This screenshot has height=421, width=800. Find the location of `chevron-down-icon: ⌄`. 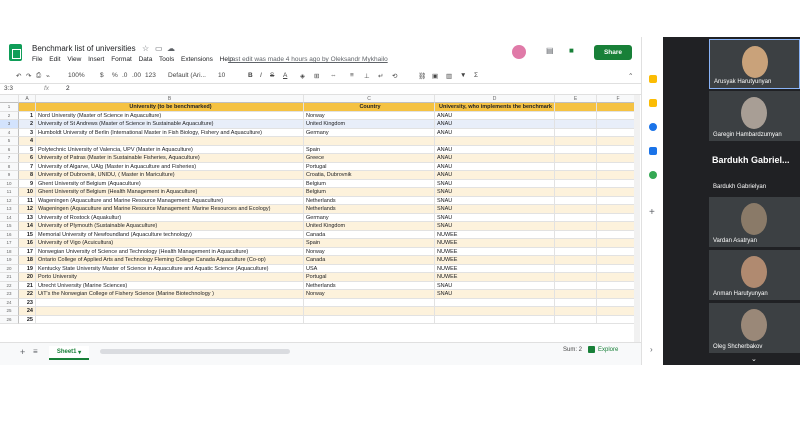

chevron-down-icon: ⌄ is located at coordinates (754, 359).